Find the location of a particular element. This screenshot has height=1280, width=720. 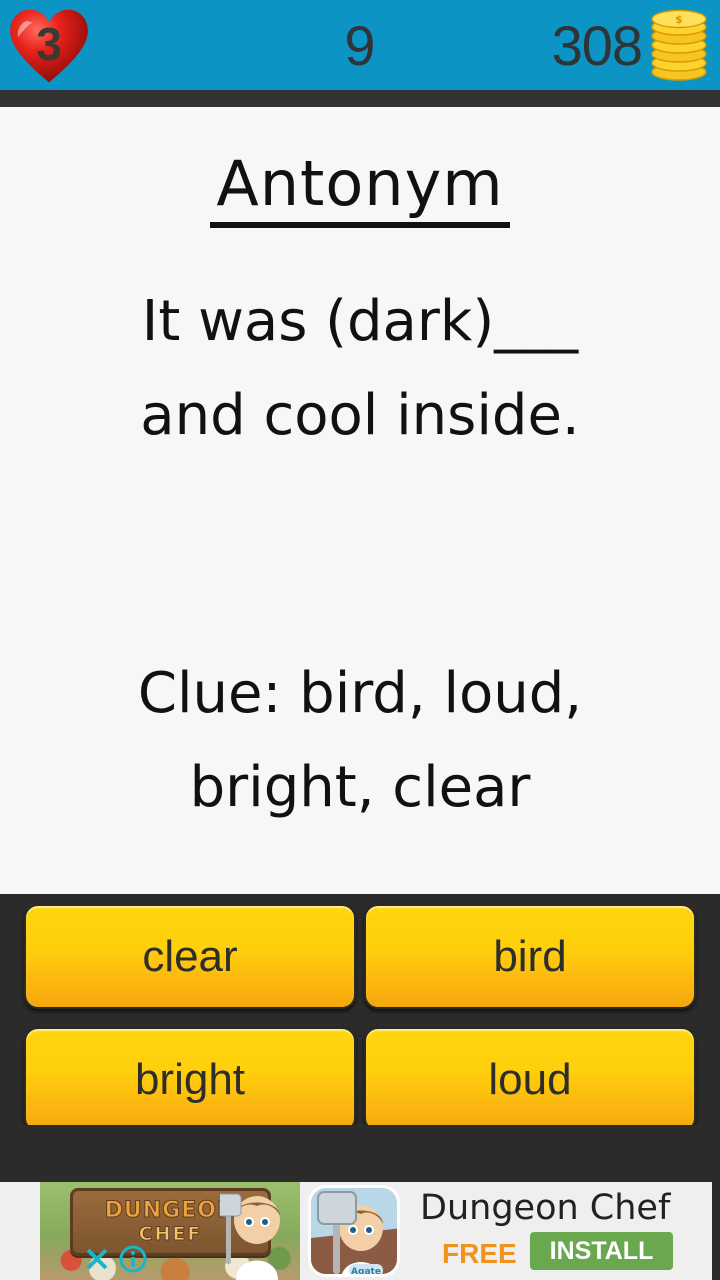

info-icon is located at coordinates (133, 1259).